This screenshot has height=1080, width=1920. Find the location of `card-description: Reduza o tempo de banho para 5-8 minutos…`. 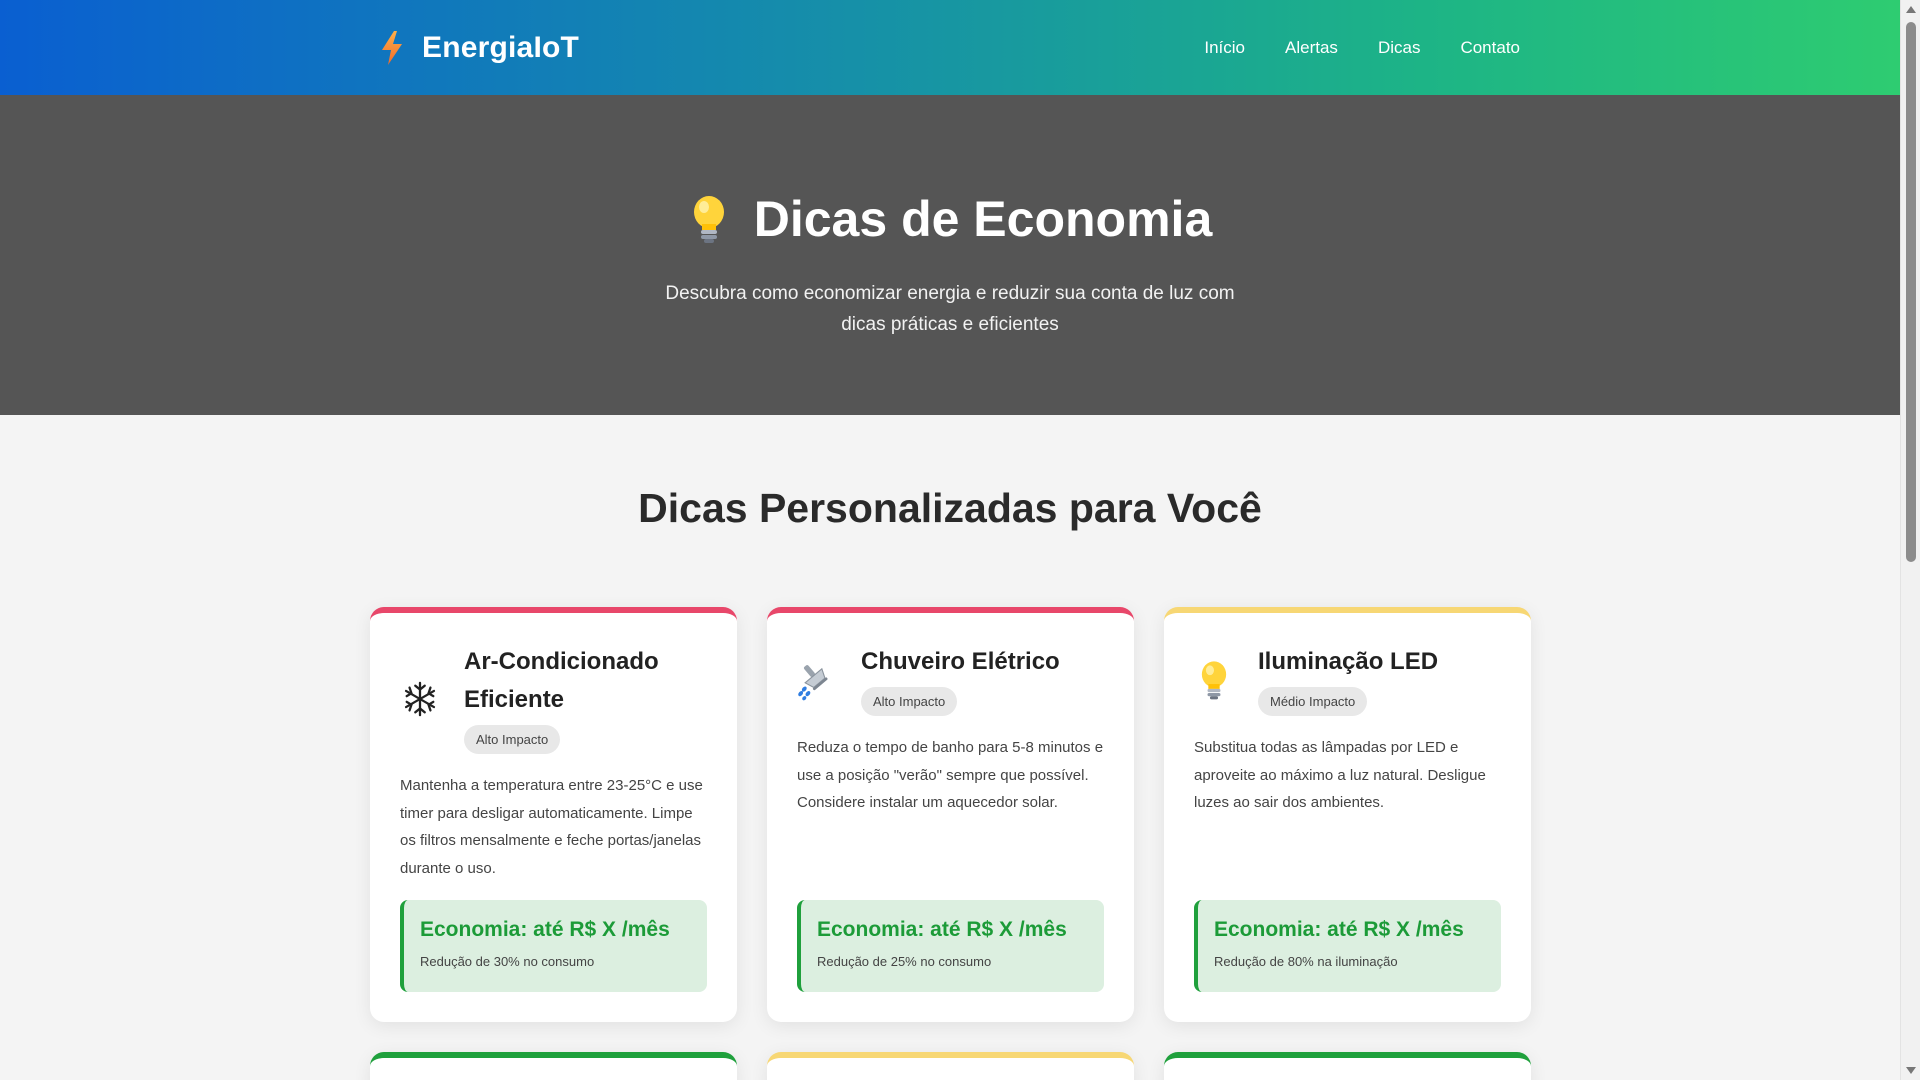

card-description: Reduza o tempo de banho para 5-8 minutos… is located at coordinates (950, 775).